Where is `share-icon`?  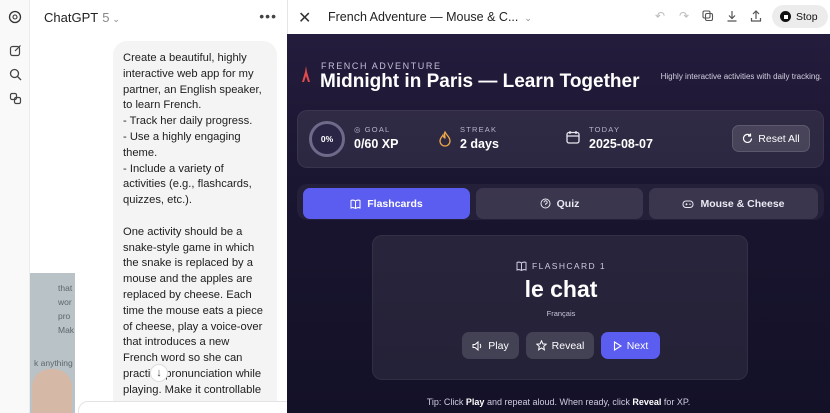 share-icon is located at coordinates (756, 16).